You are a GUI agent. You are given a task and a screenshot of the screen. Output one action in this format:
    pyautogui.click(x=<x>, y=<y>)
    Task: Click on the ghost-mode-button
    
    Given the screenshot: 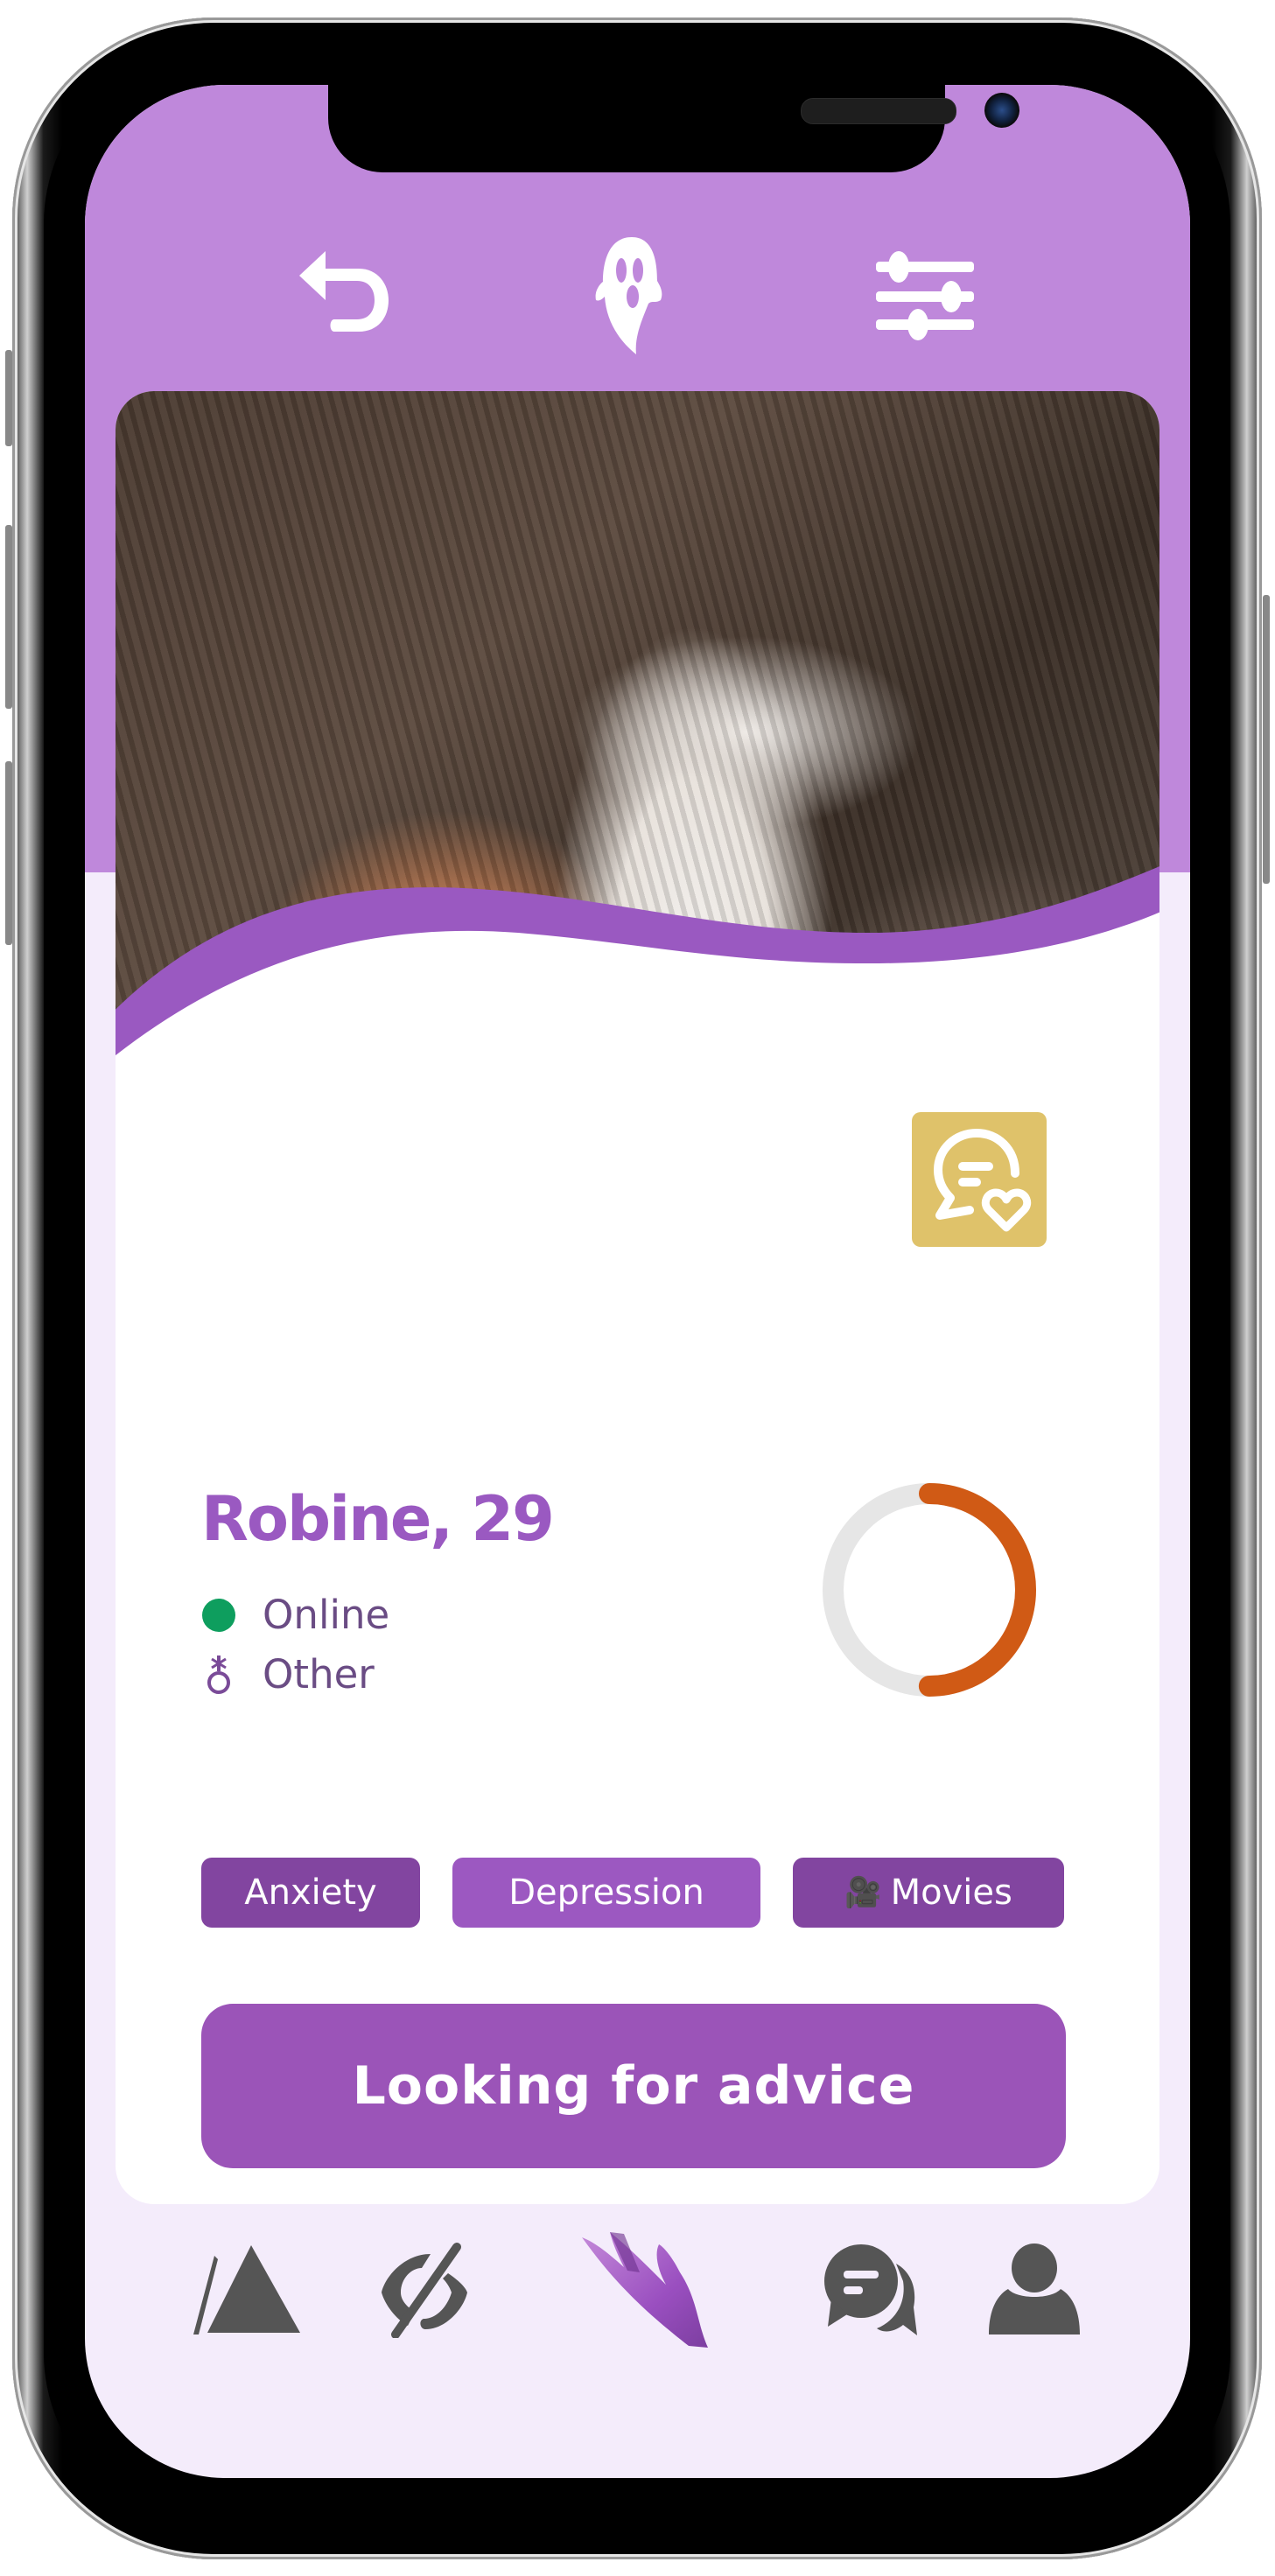 What is the action you would take?
    pyautogui.click(x=632, y=295)
    